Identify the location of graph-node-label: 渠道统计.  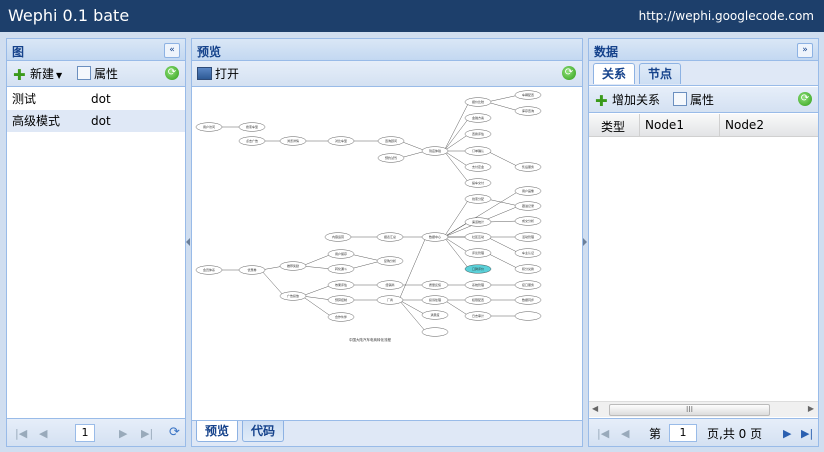
(478, 221).